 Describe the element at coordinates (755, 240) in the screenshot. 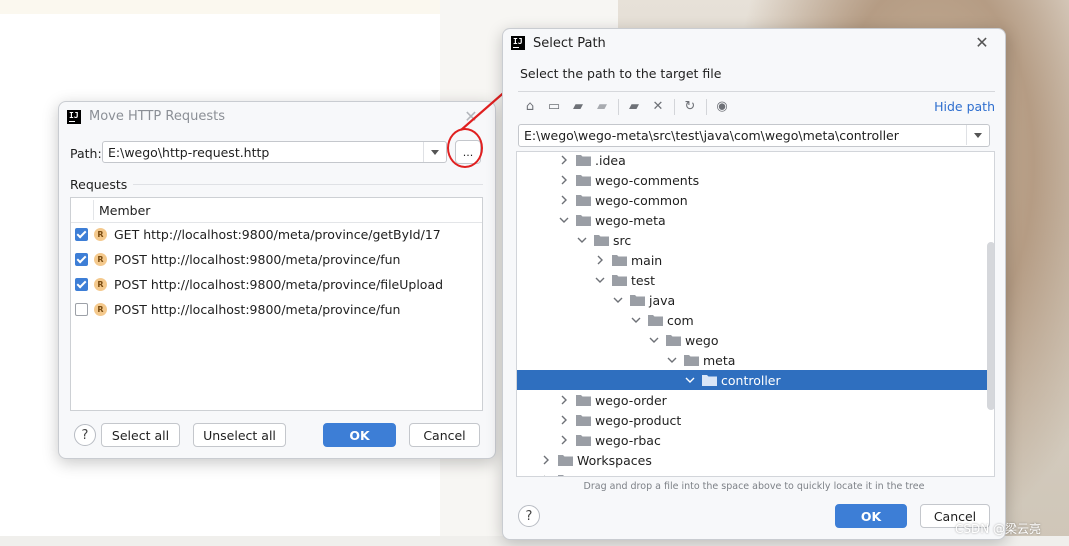

I see `tree-node: src` at that location.